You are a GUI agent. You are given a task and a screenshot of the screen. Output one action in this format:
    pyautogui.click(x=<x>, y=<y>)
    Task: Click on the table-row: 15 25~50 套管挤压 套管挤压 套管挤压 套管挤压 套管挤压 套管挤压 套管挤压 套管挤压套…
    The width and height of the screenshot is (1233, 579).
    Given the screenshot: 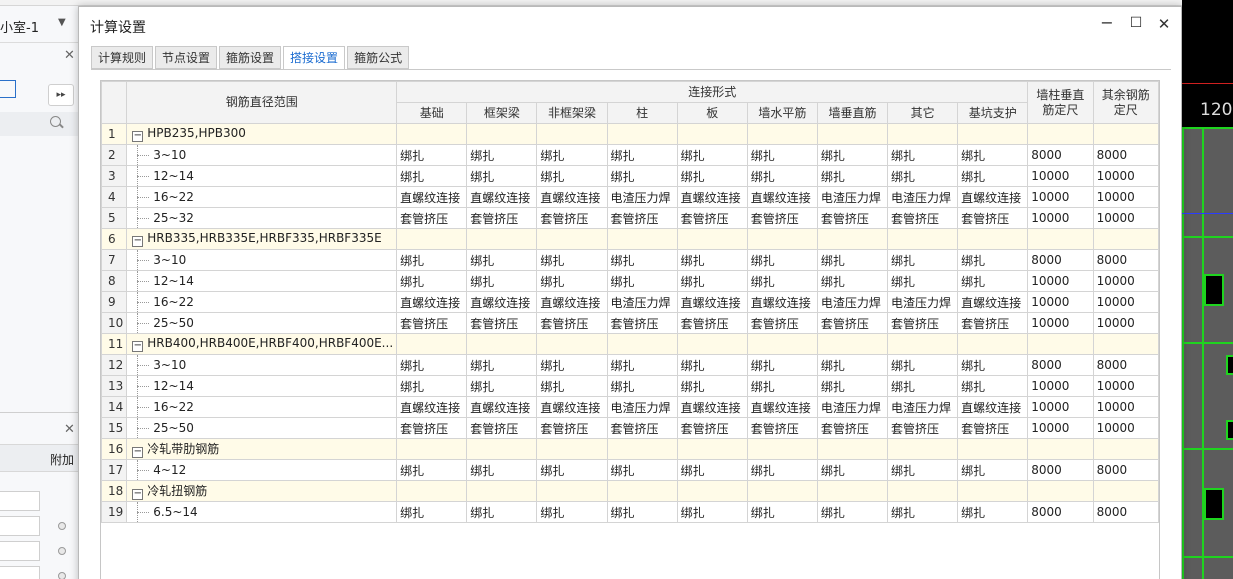 What is the action you would take?
    pyautogui.click(x=630, y=428)
    